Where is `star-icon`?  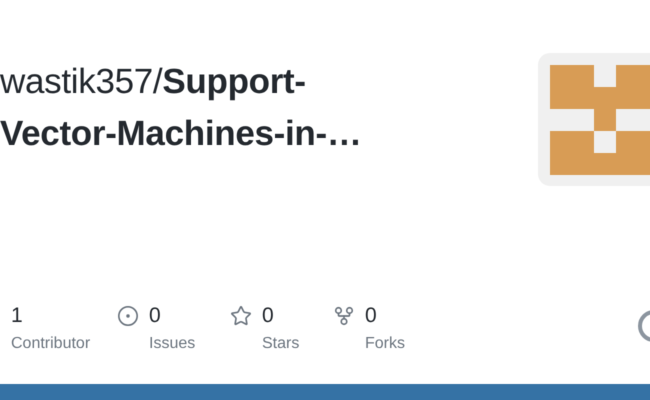
star-icon is located at coordinates (241, 316).